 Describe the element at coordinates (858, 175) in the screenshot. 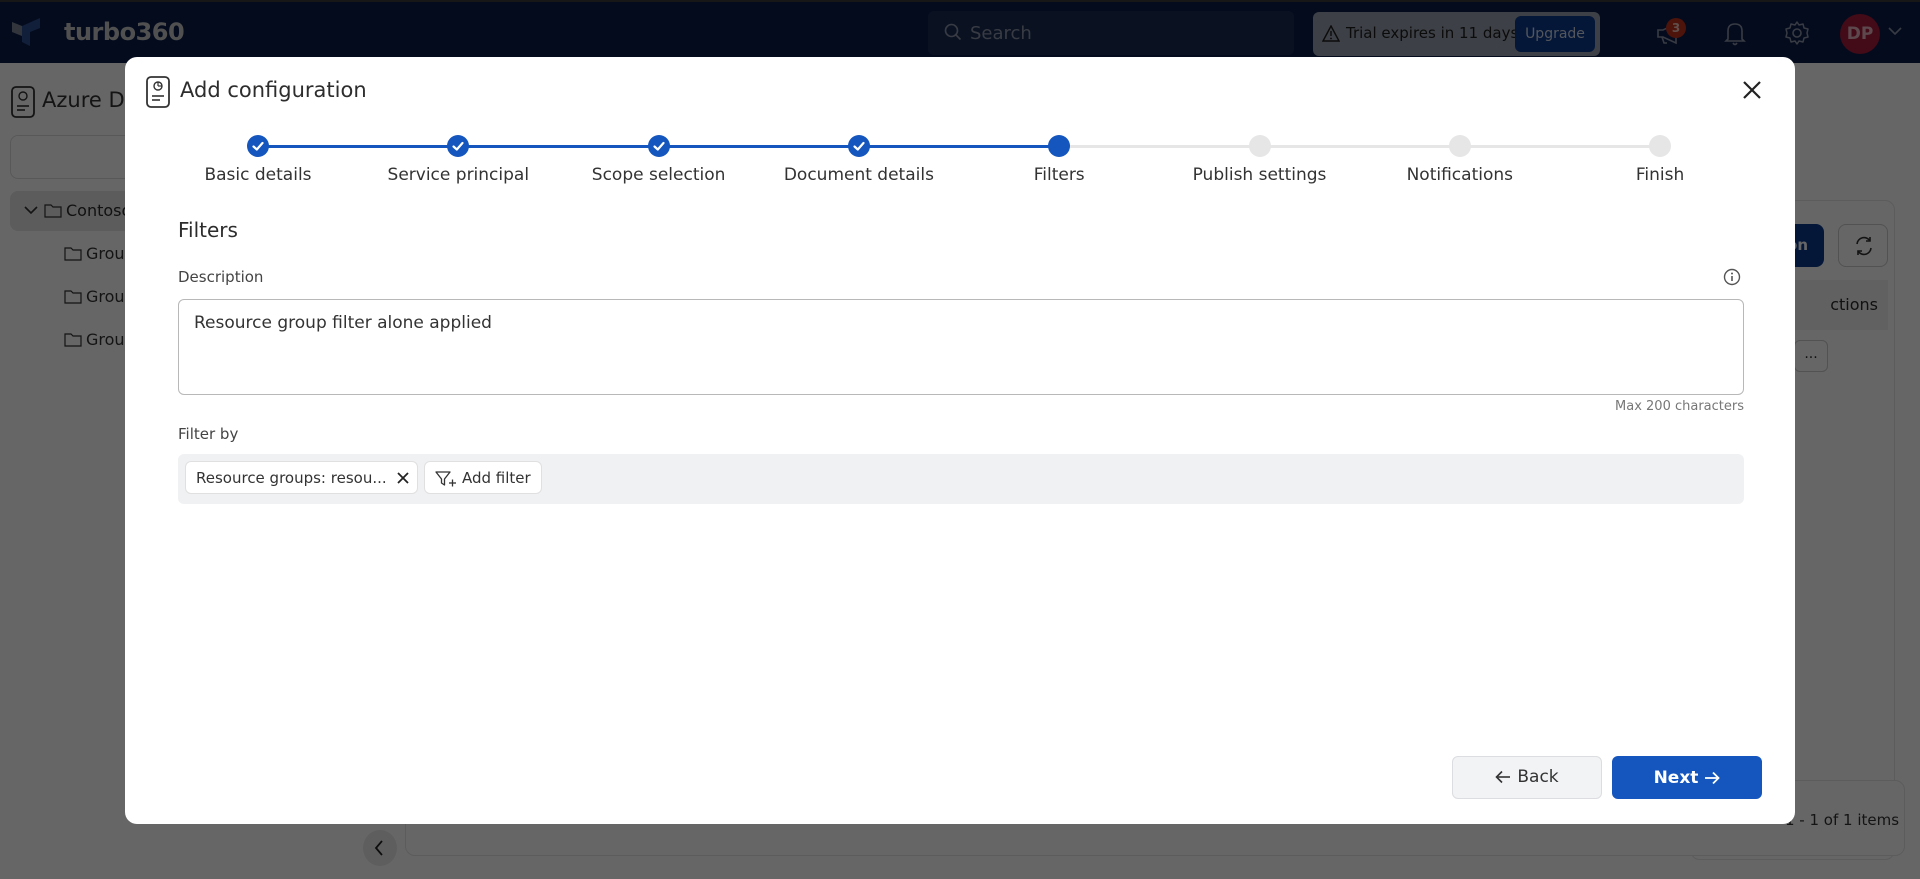

I see `step-label: Document details` at that location.